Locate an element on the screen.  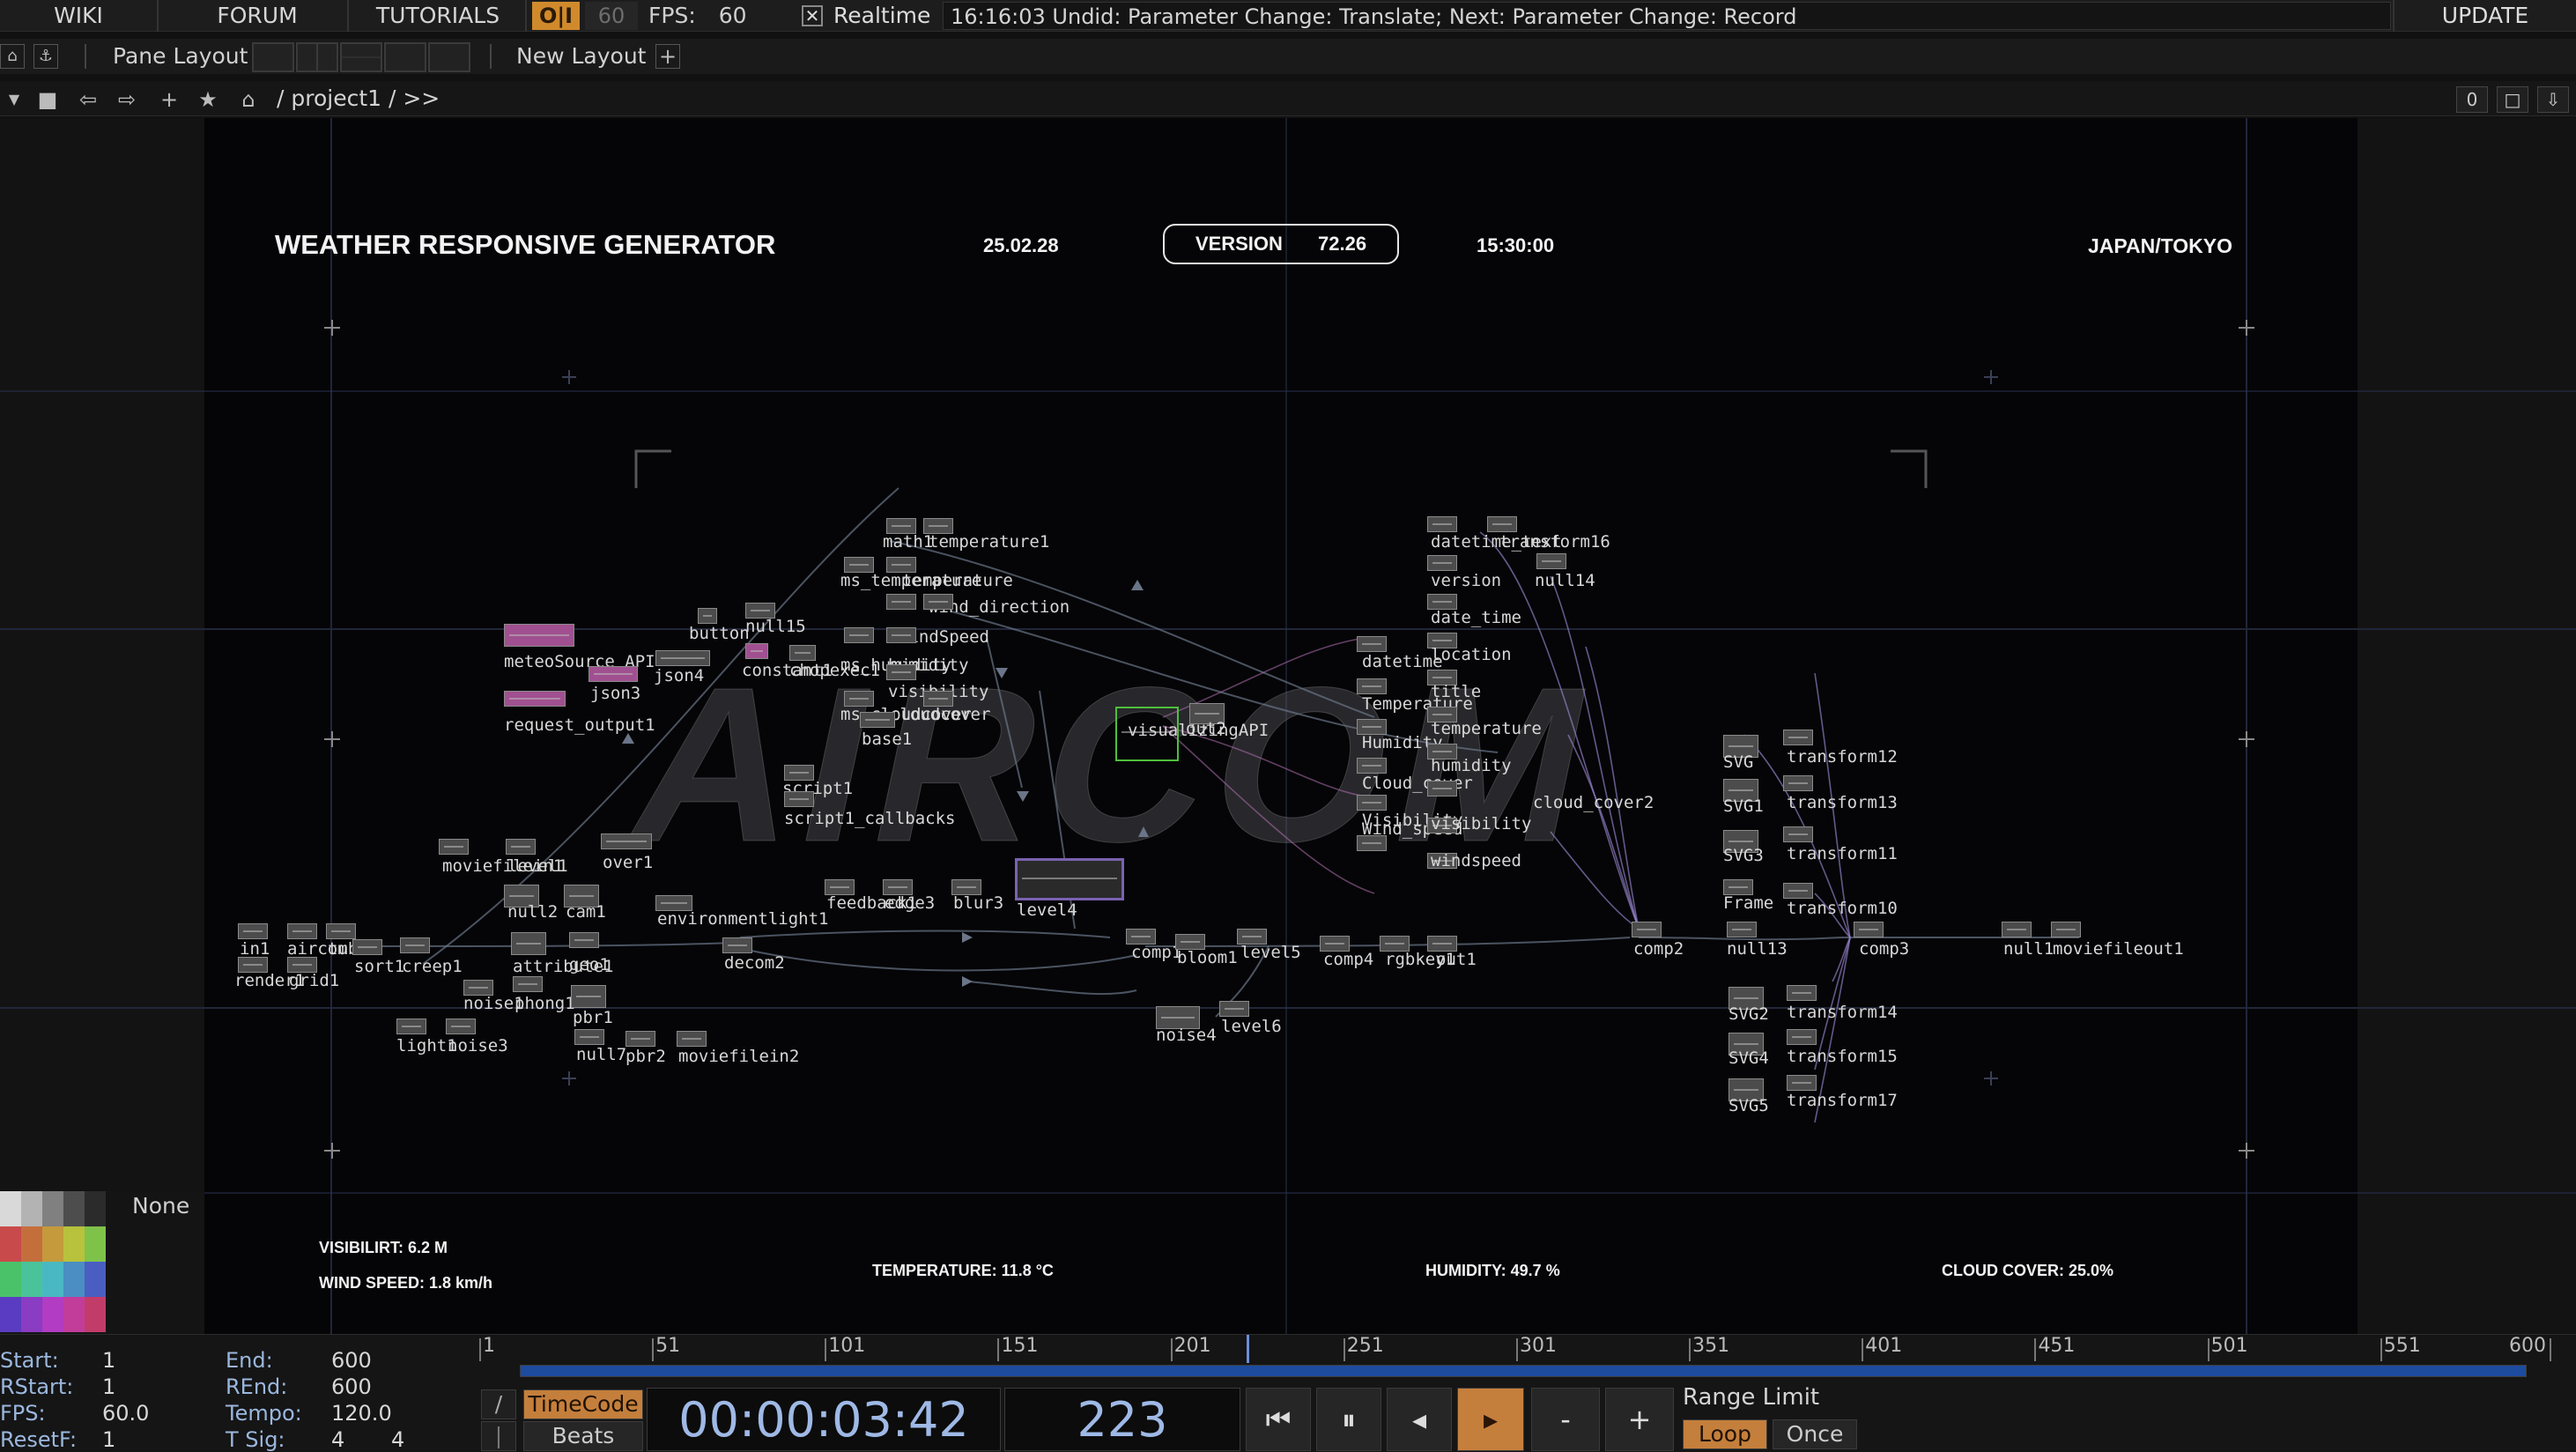
tempo-value: 120.0 is located at coordinates (362, 1413).